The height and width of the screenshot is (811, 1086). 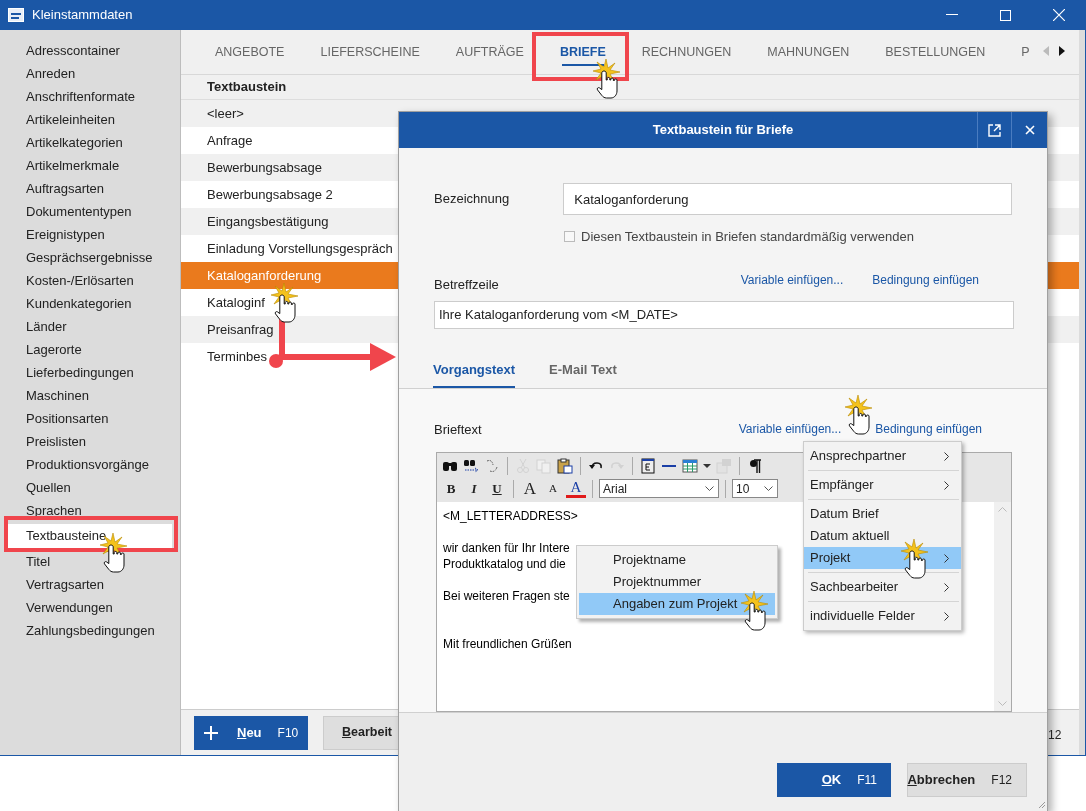 I want to click on minimize-icon, so click(x=952, y=15).